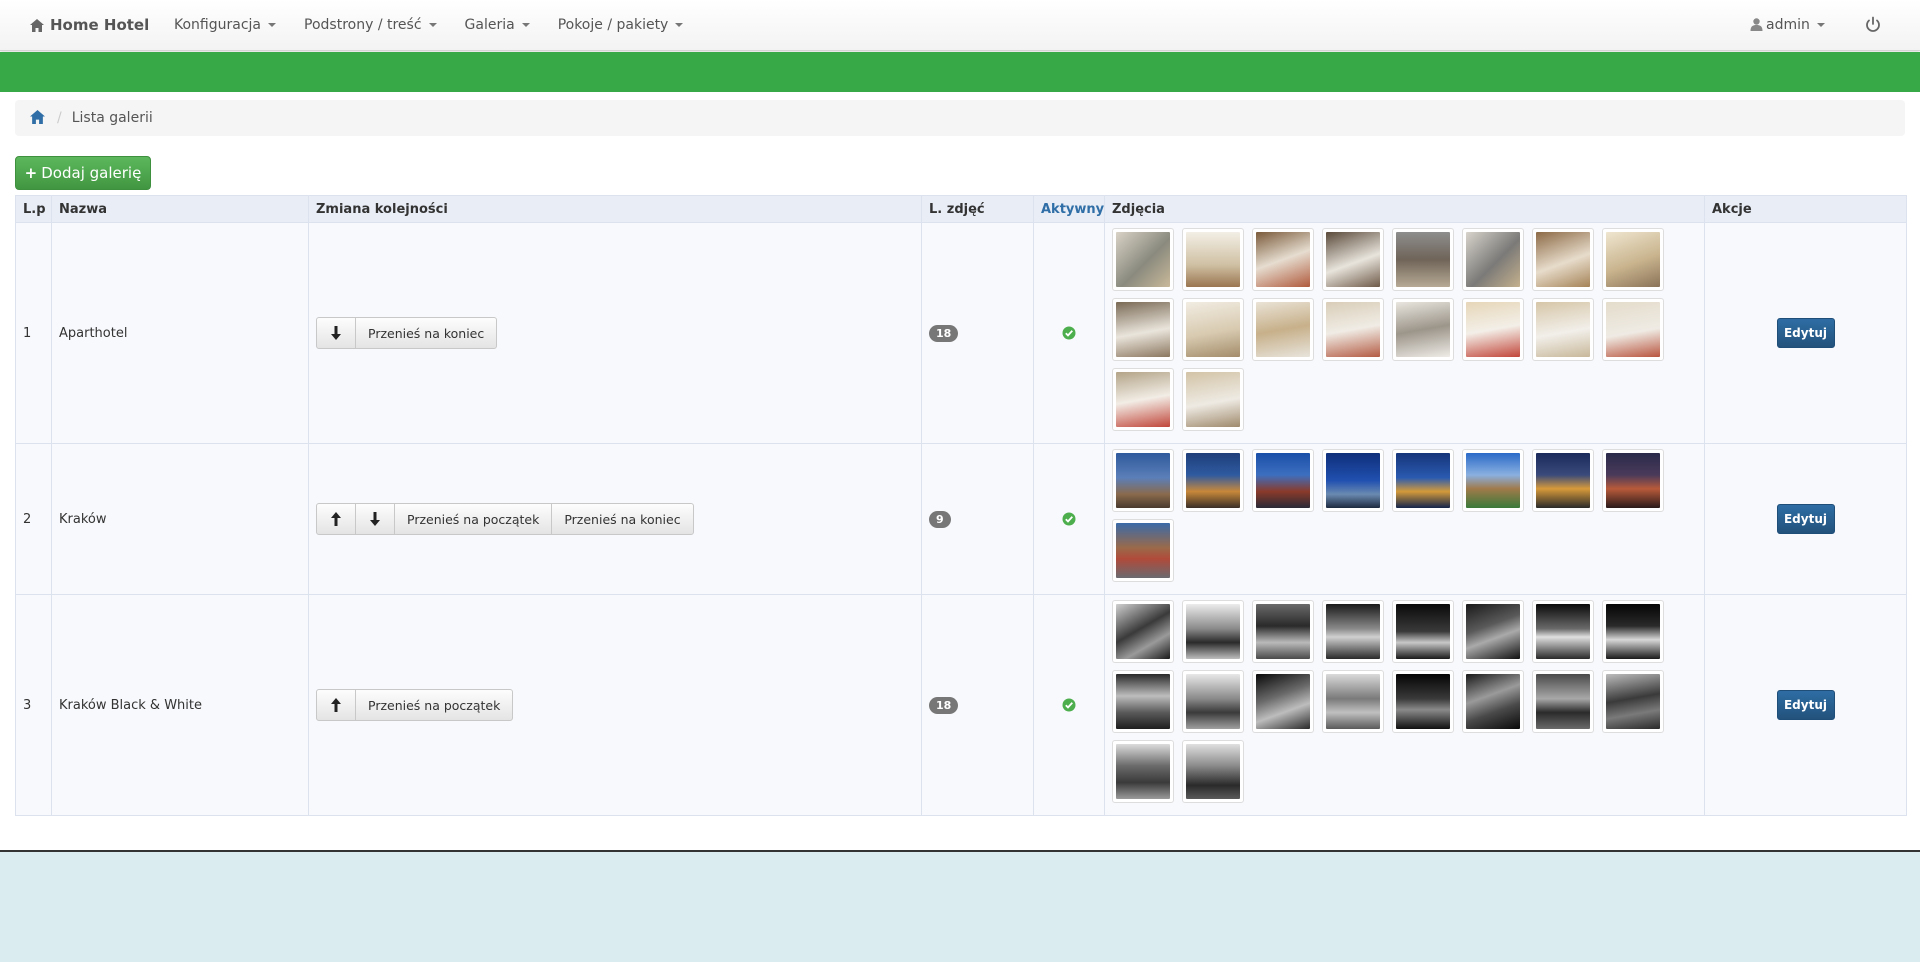  Describe the element at coordinates (33, 333) in the screenshot. I see `row-lp: 1` at that location.